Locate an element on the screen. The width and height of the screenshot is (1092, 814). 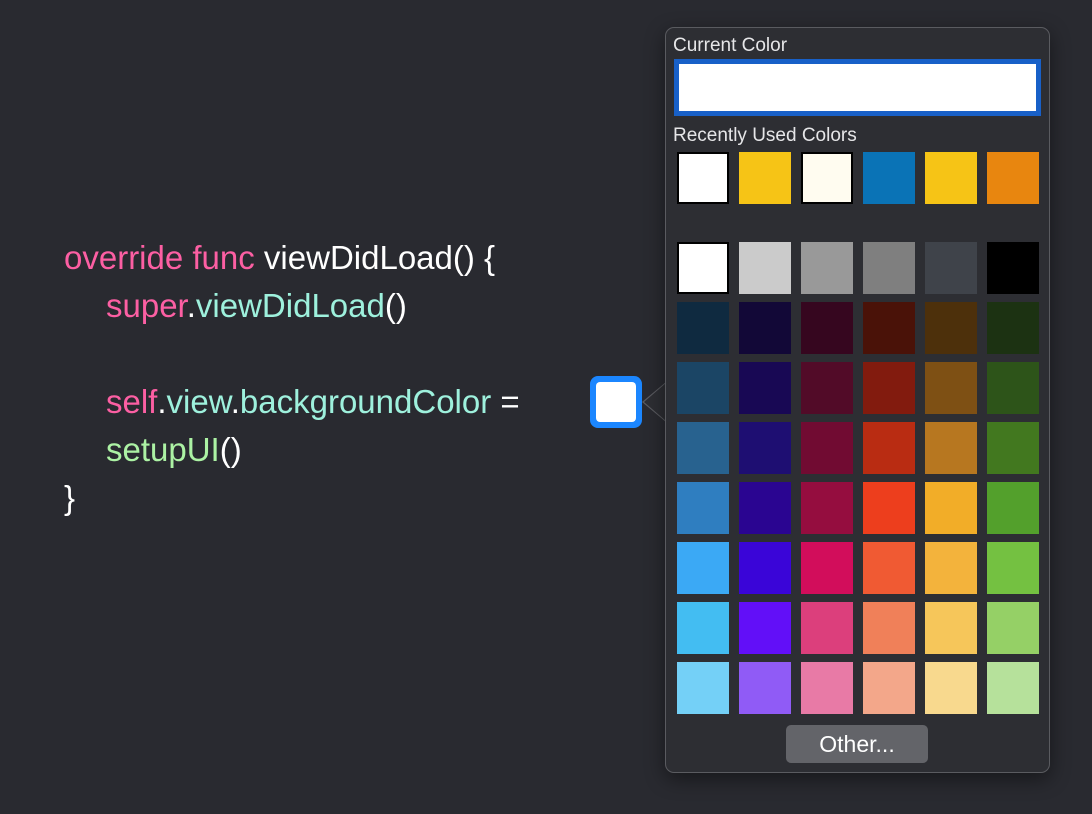
func-signature: viewDidLoad() { is located at coordinates (375, 257).